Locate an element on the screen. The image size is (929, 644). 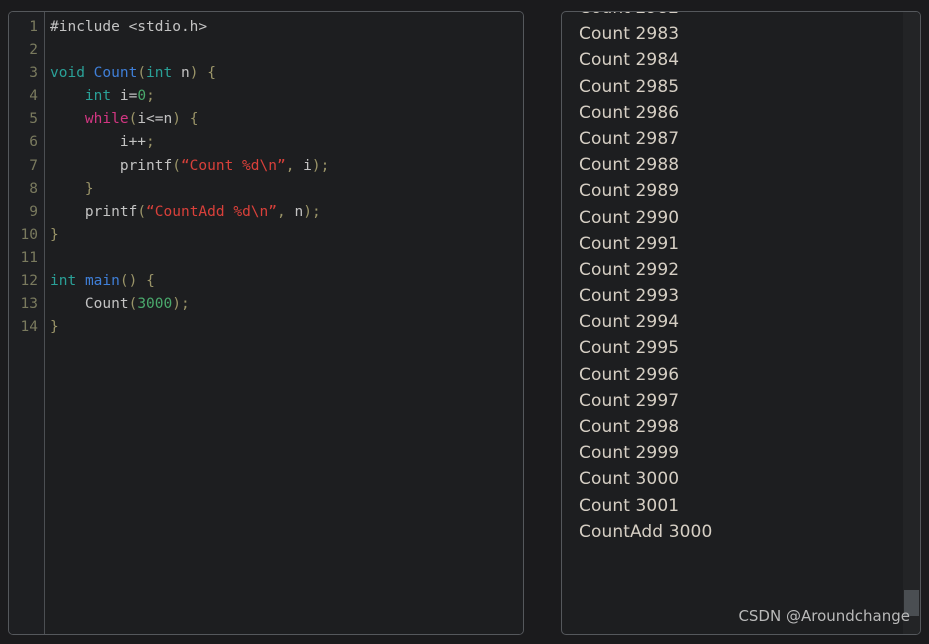
code-token: void is located at coordinates (67, 73).